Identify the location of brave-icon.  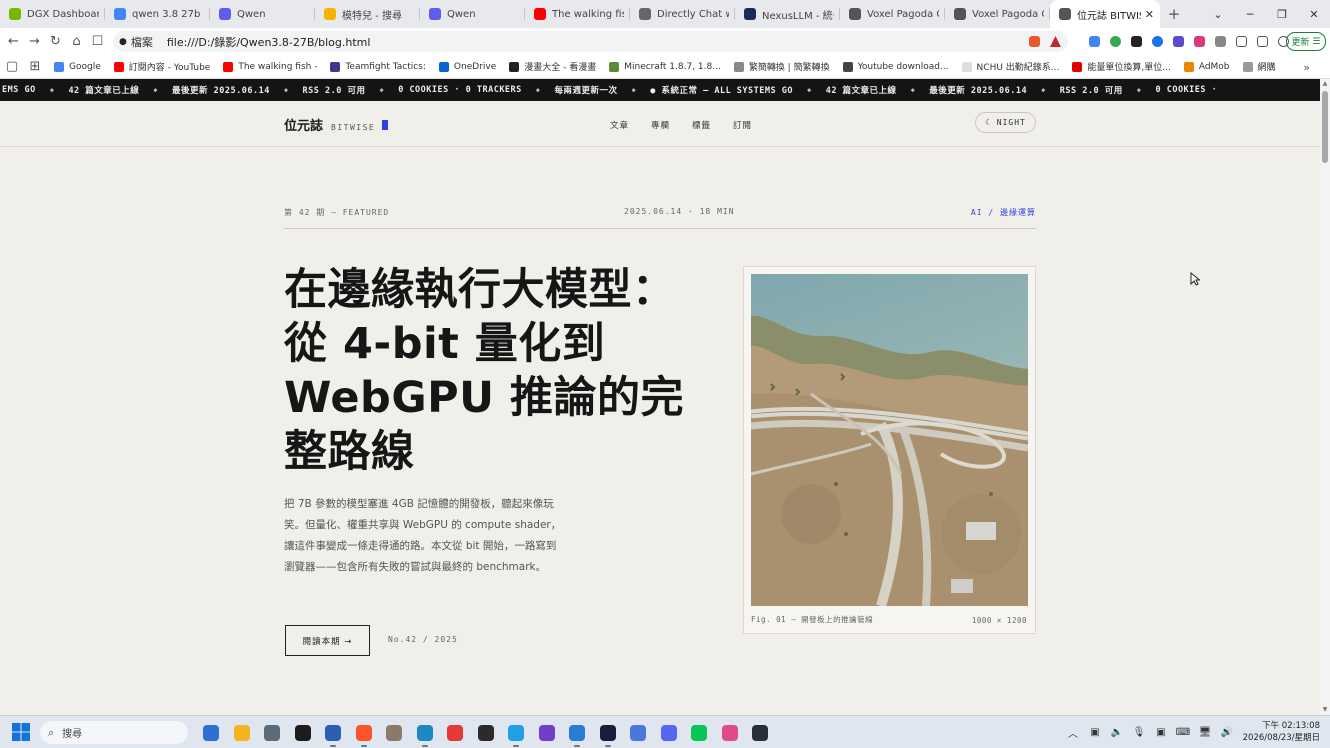
(364, 732).